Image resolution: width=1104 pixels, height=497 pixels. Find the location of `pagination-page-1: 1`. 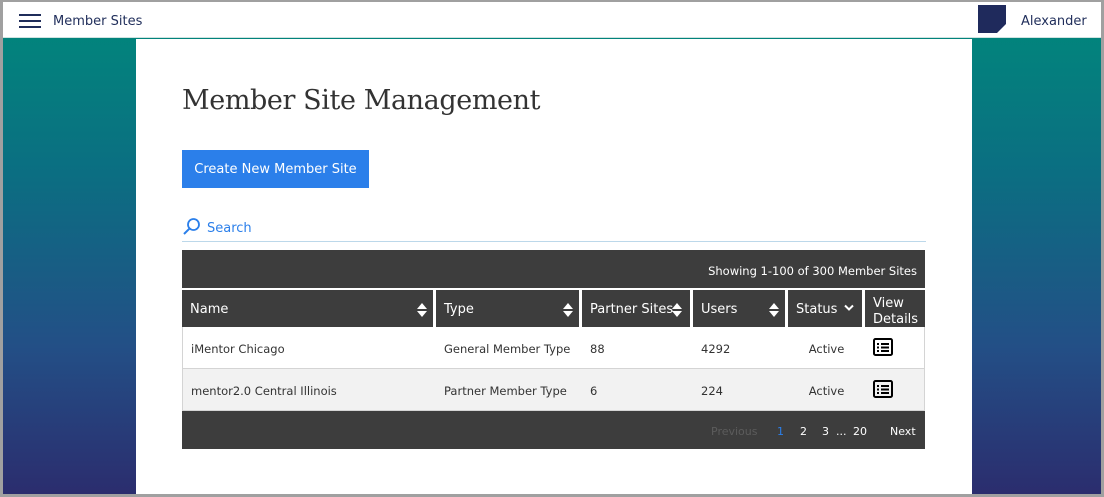

pagination-page-1: 1 is located at coordinates (780, 431).